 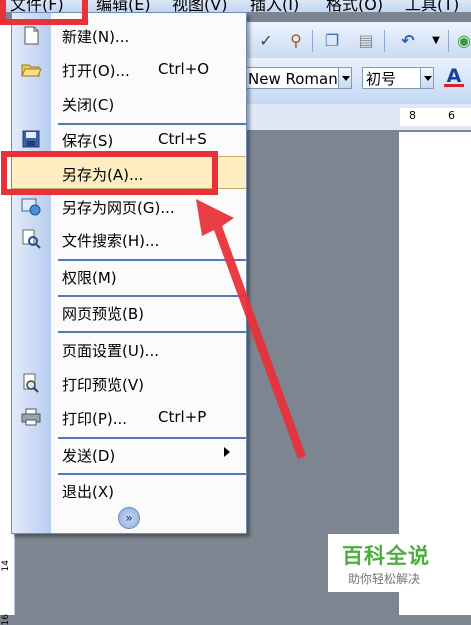 I want to click on annotation-arrow, so click(x=251, y=329).